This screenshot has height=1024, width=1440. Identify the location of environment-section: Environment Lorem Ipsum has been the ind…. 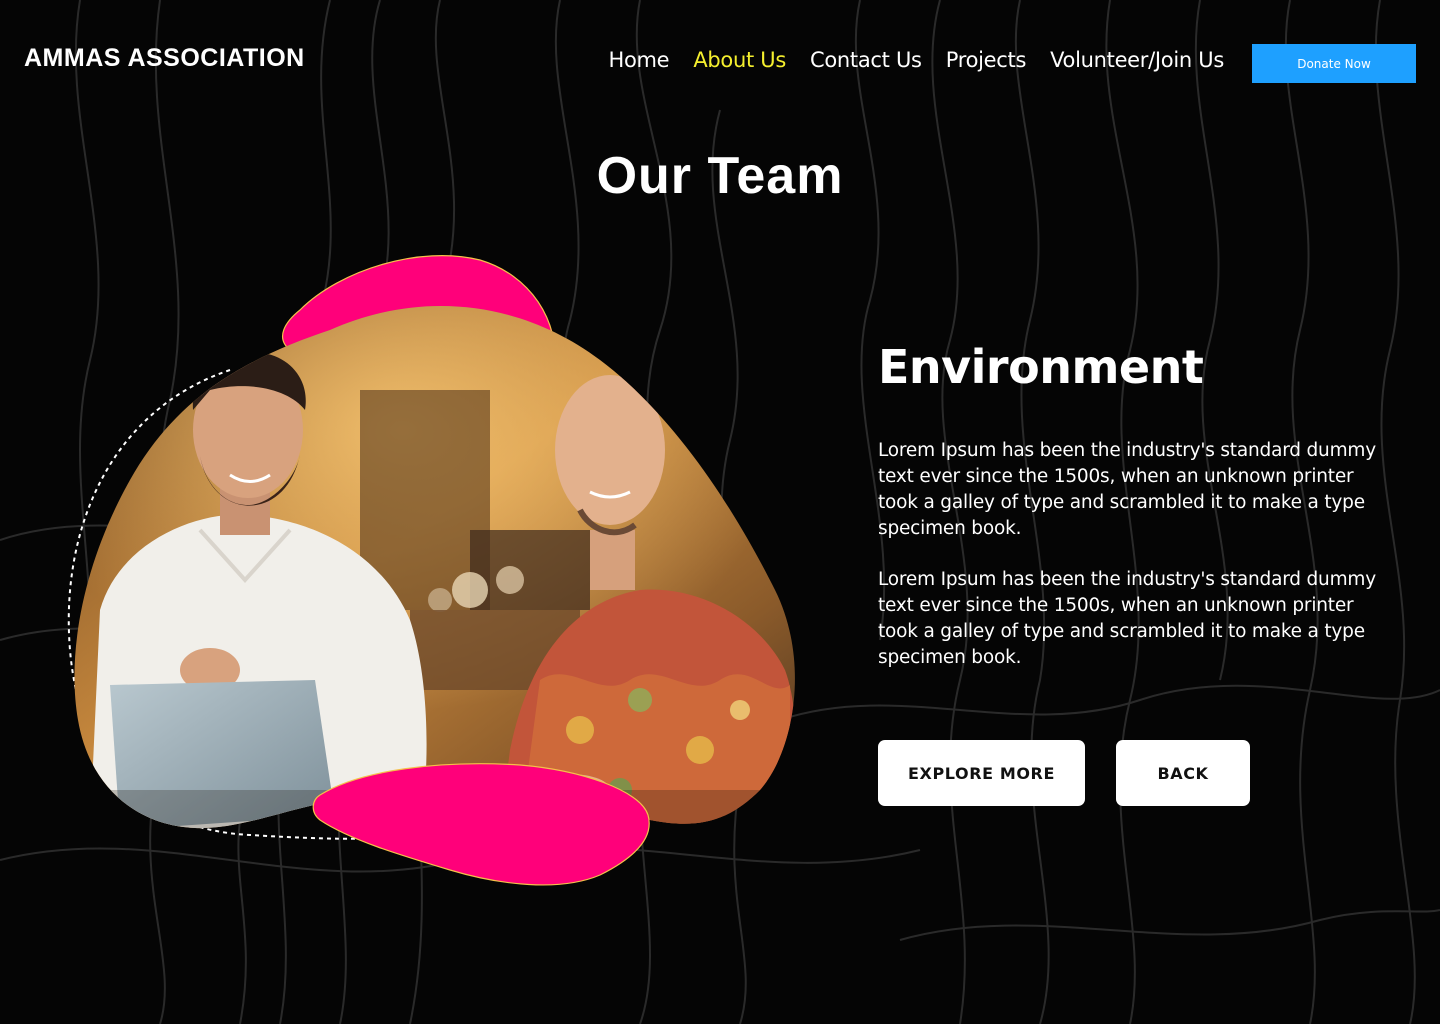
(1138, 505).